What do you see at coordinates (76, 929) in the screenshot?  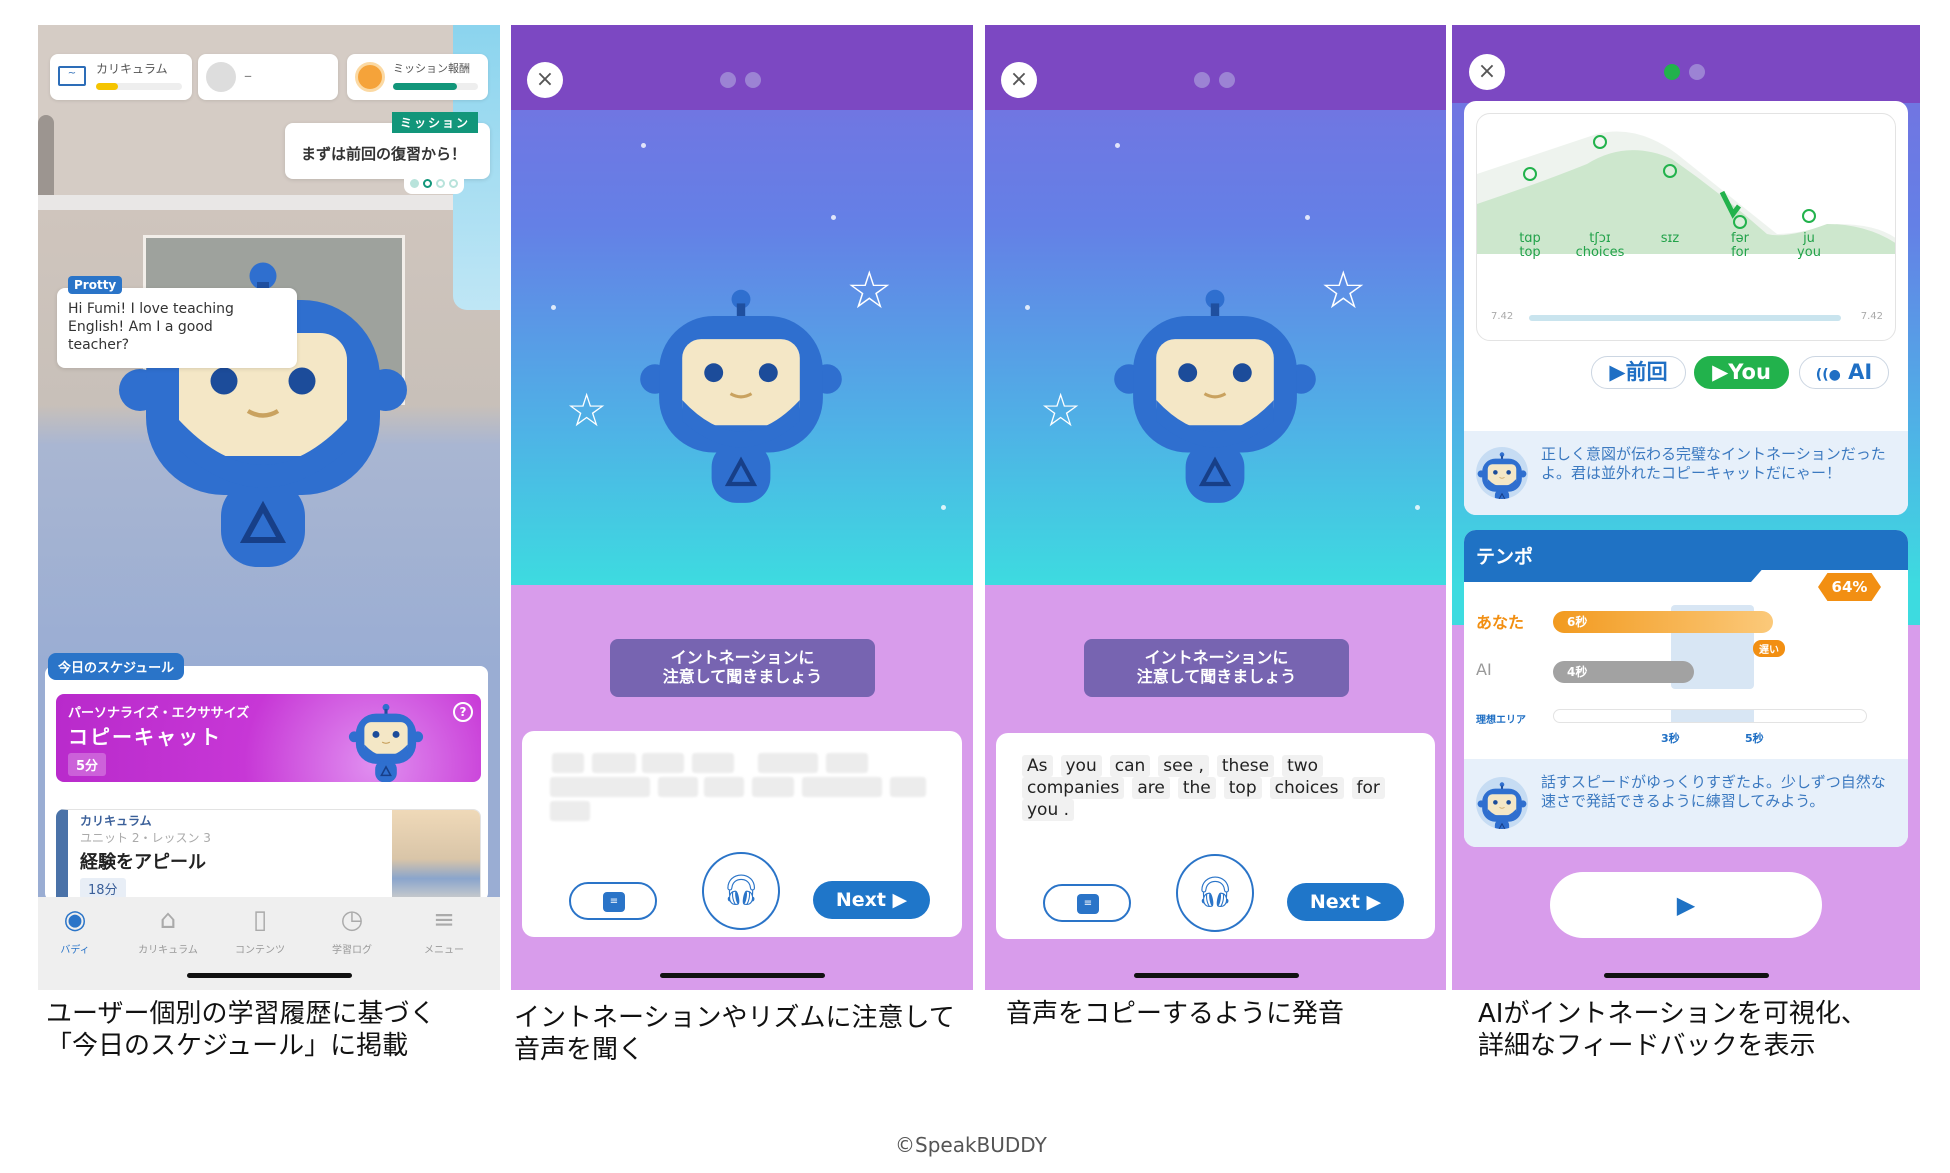 I see `tab-buddy: ◉ バディ` at bounding box center [76, 929].